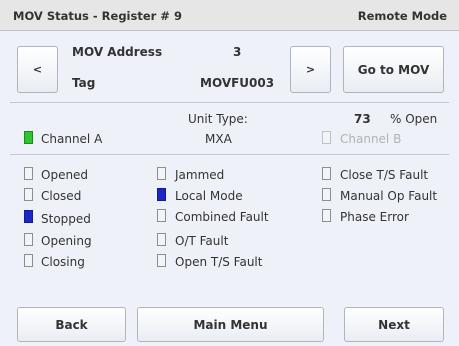 The width and height of the screenshot is (459, 346). Describe the element at coordinates (202, 241) in the screenshot. I see `ot-fault-label: O/T Fault` at that location.